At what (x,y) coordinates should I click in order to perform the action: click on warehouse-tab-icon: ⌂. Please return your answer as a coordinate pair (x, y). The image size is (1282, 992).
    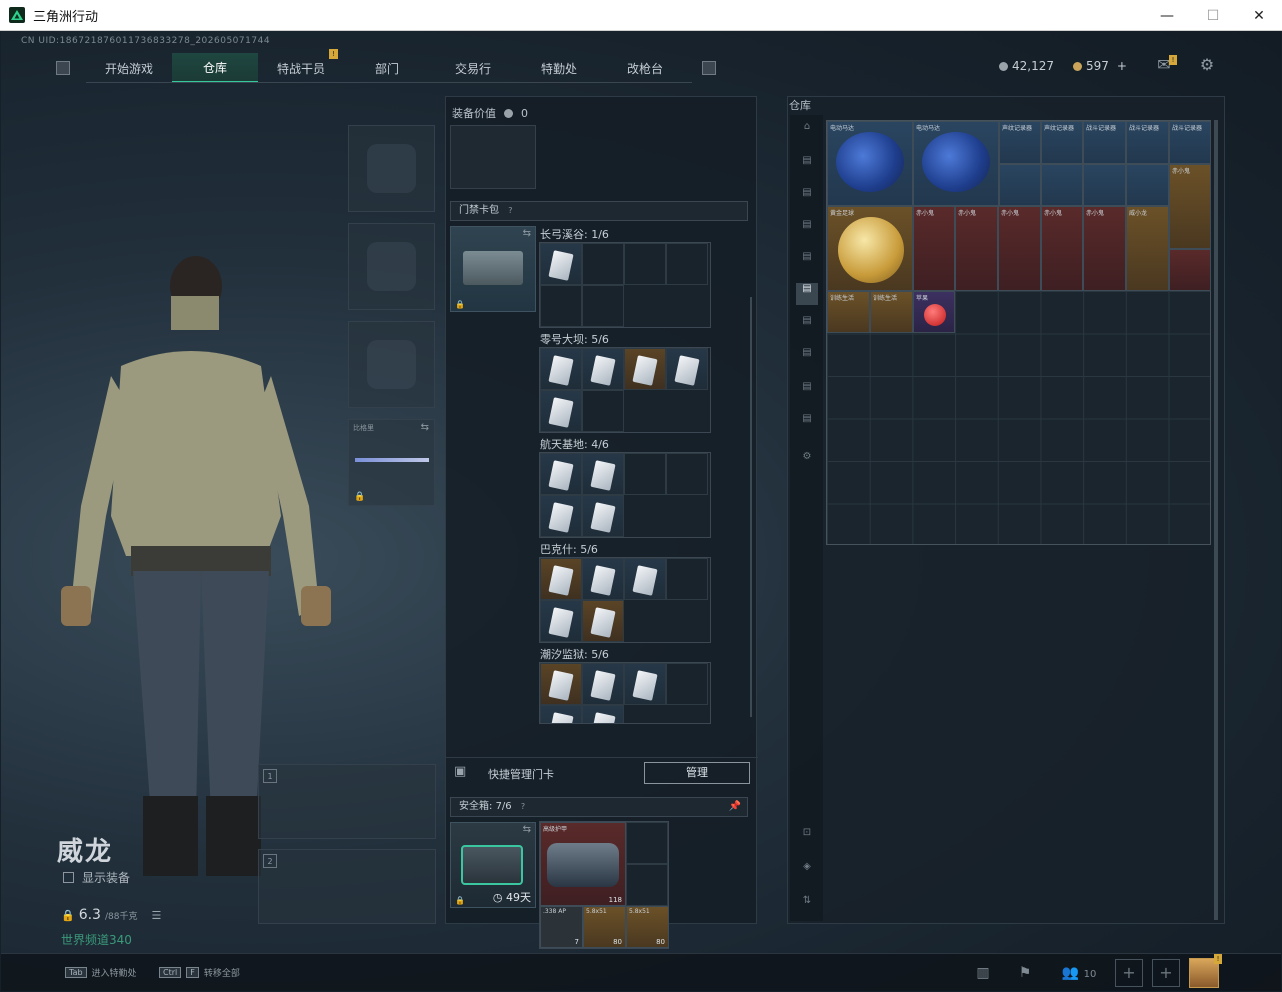
    Looking at the image, I should click on (807, 132).